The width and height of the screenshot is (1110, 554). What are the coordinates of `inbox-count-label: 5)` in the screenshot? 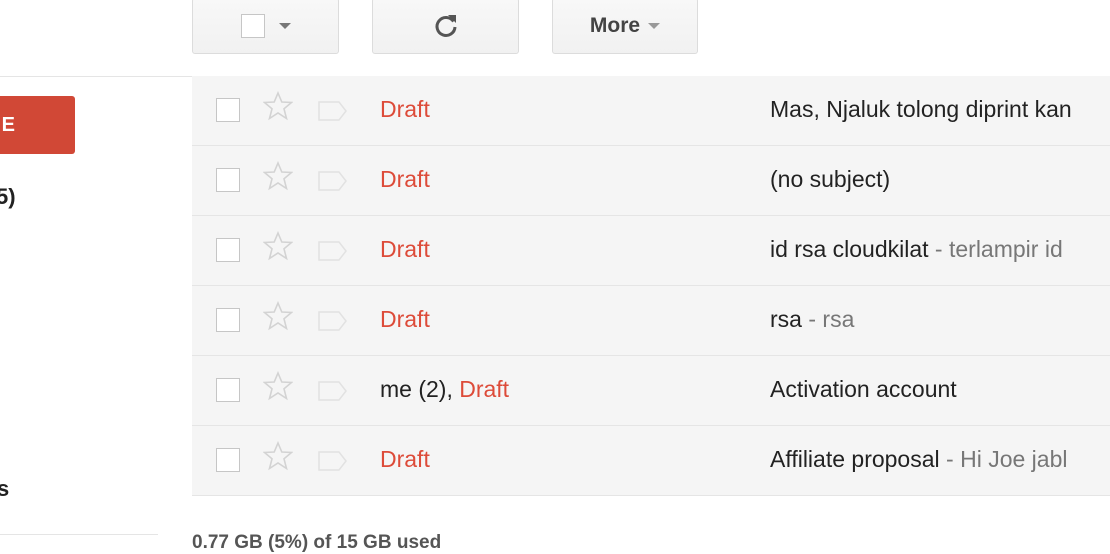 It's located at (8, 196).